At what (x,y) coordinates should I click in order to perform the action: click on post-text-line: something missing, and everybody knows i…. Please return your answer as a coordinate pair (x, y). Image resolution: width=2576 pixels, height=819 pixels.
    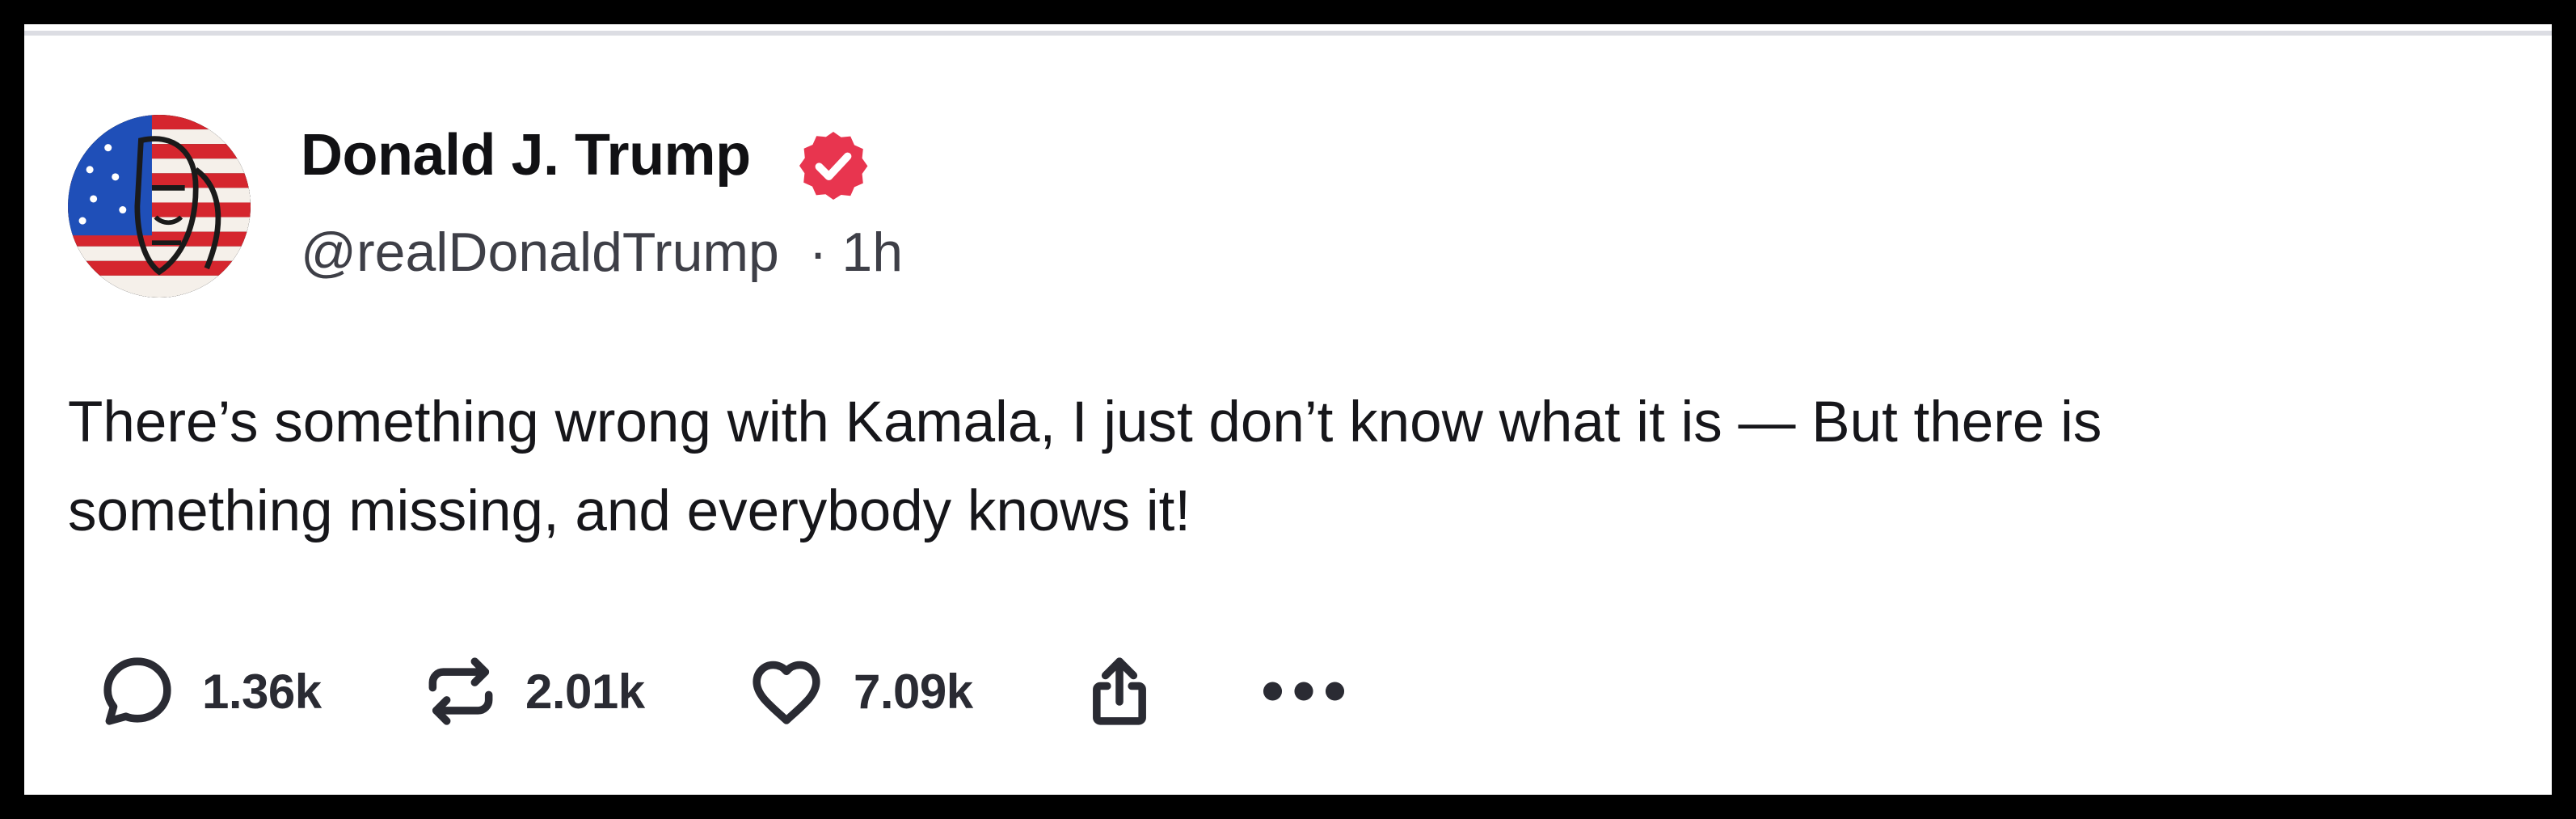
    Looking at the image, I should click on (629, 511).